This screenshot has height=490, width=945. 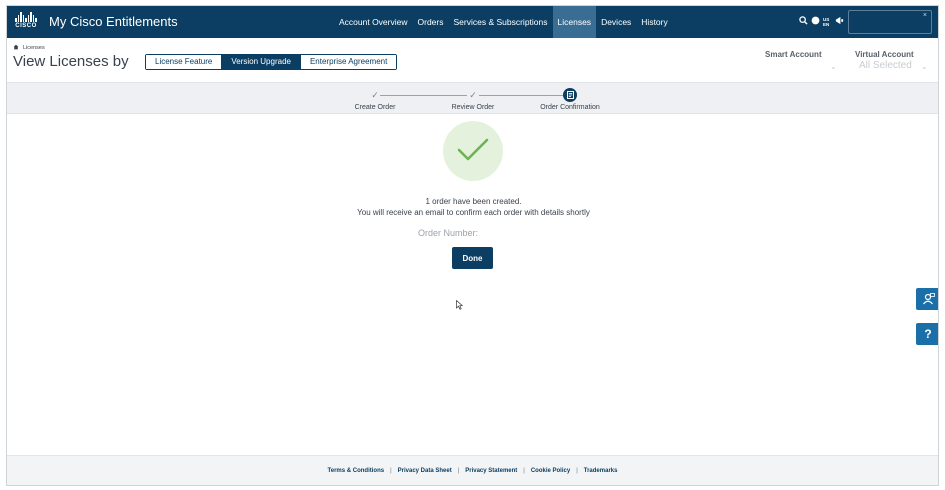 What do you see at coordinates (827, 22) in the screenshot?
I see `language-icon: US EN` at bounding box center [827, 22].